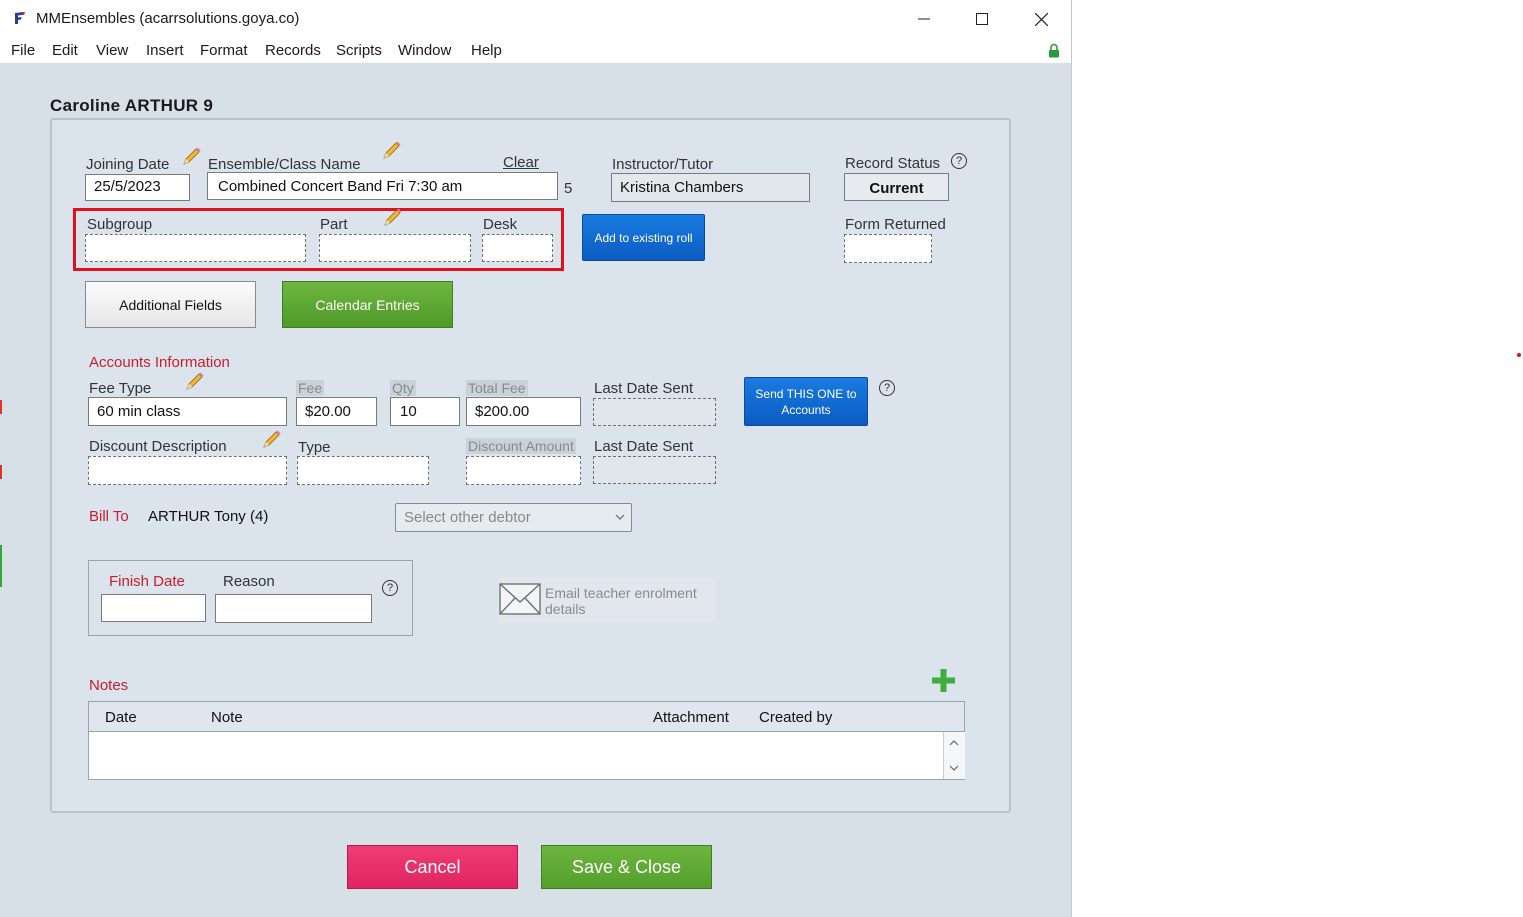 The height and width of the screenshot is (917, 1523). Describe the element at coordinates (159, 362) in the screenshot. I see `accounts-section-label: Accounts Information` at that location.